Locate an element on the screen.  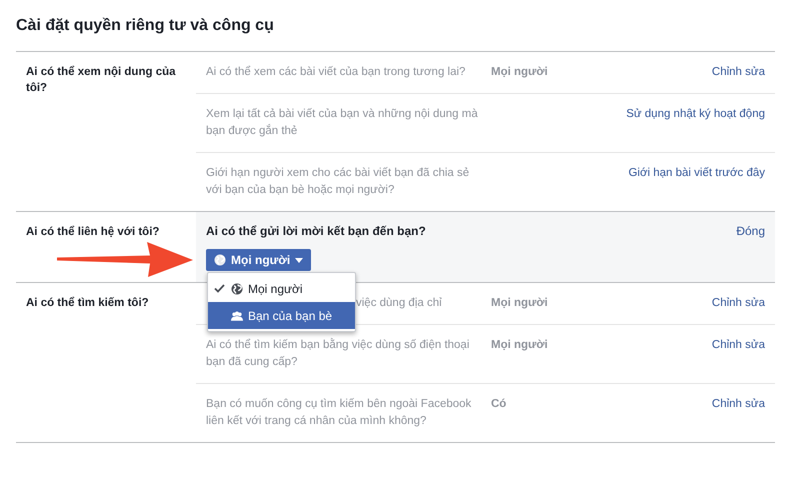
section-label: Ai có thể tìm kiếm tôi? is located at coordinates (87, 303).